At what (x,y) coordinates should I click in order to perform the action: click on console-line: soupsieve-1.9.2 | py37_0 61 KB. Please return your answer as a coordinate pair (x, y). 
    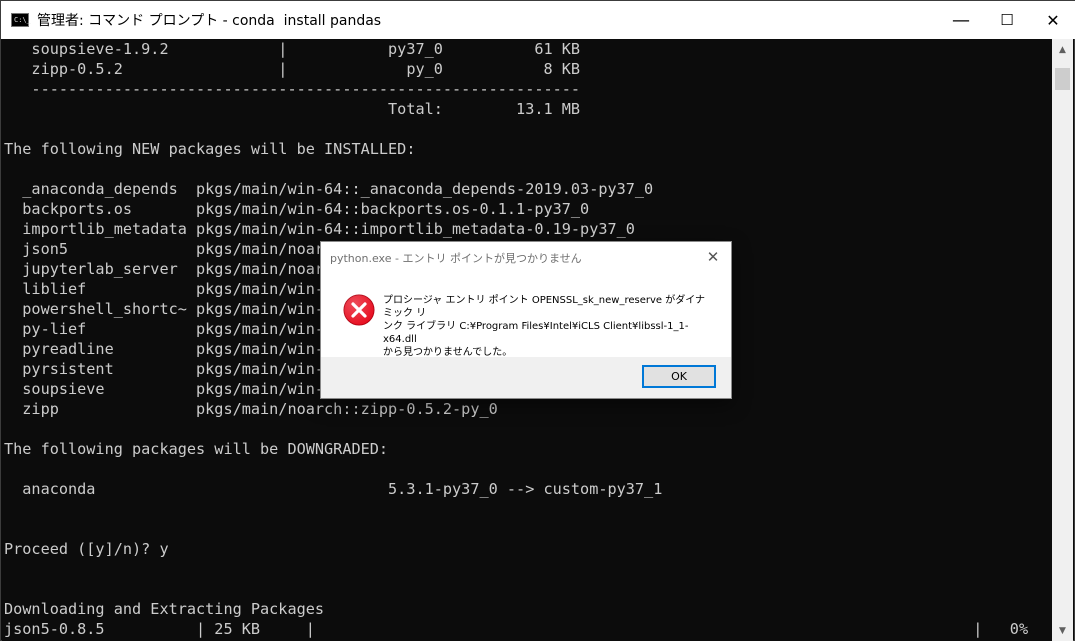
    Looking at the image, I should click on (292, 49).